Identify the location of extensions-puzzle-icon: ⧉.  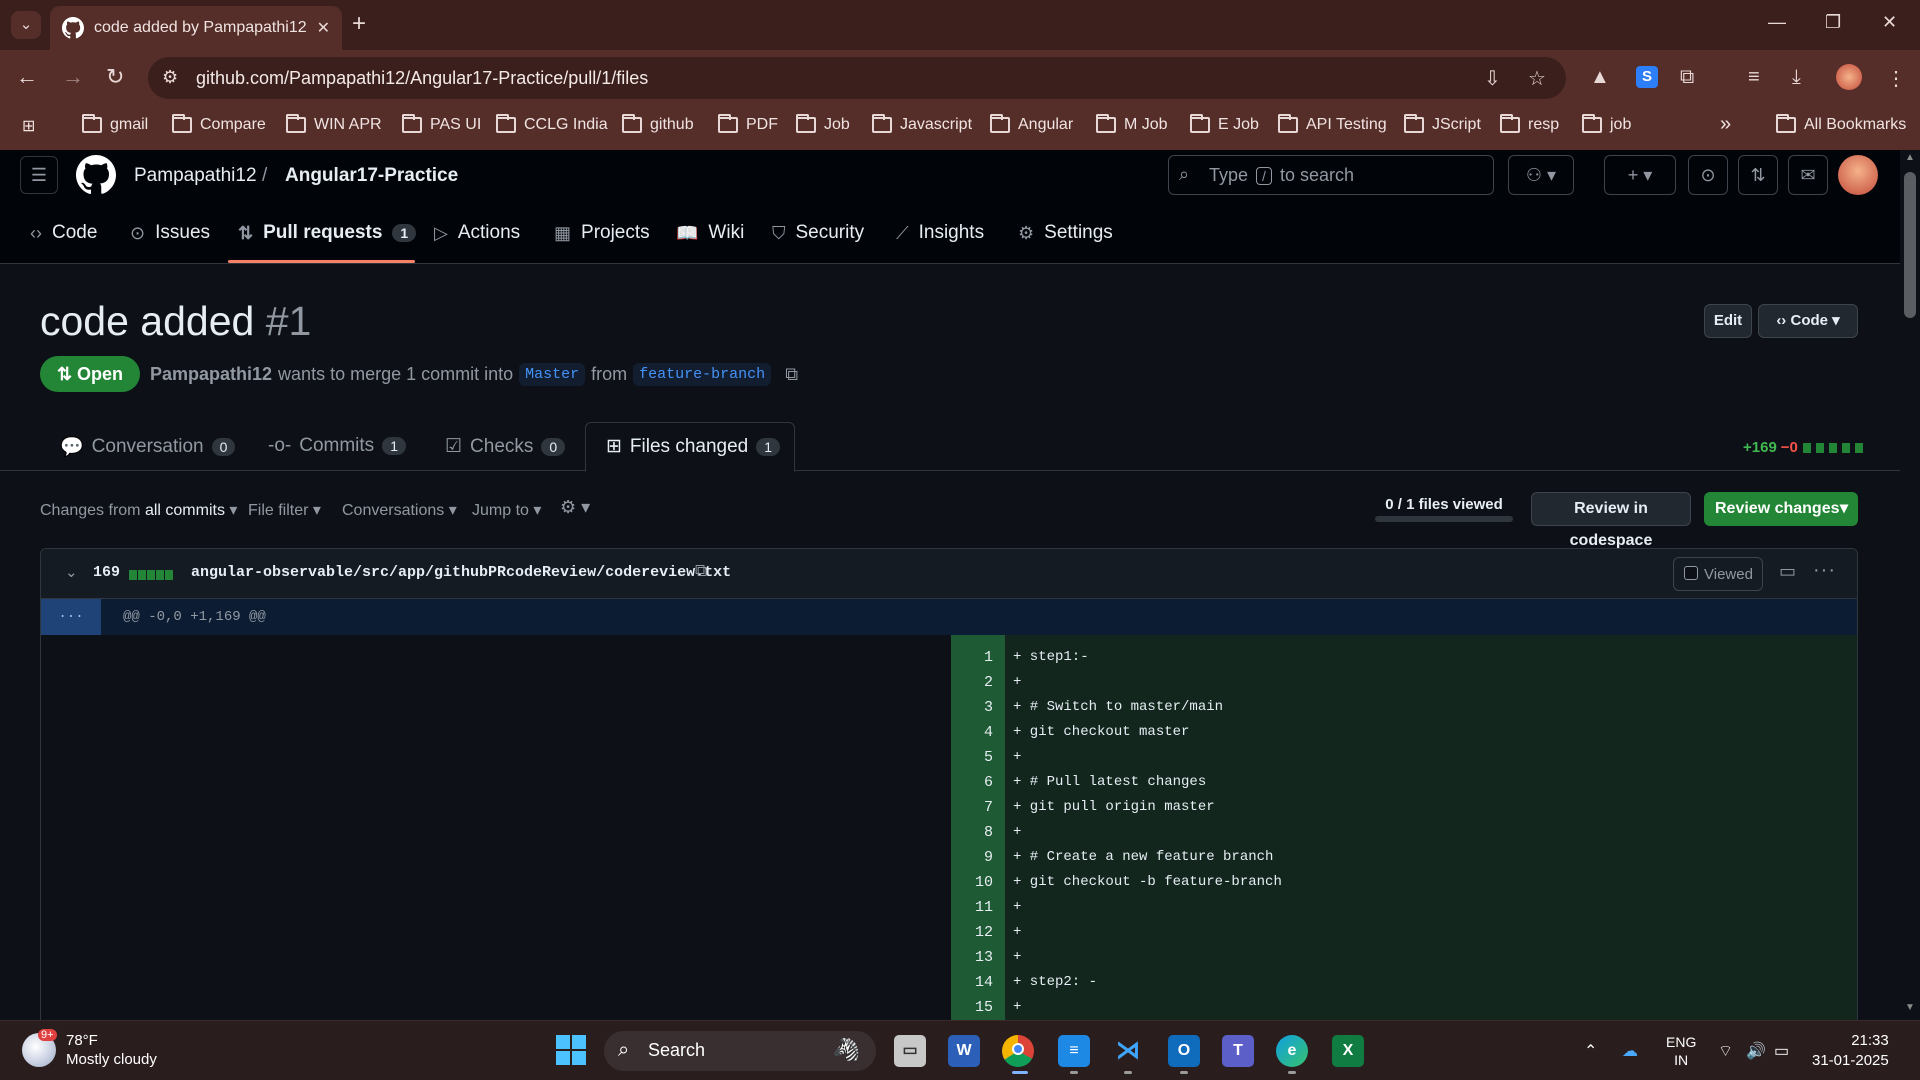
(1687, 77).